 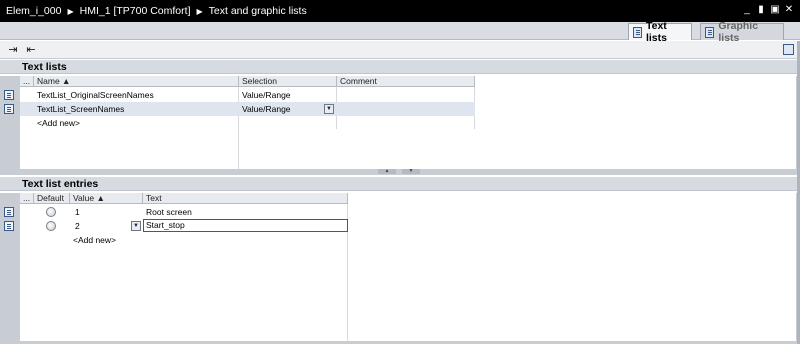 What do you see at coordinates (13, 50) in the screenshot?
I see `add-row-icon: ⇥` at bounding box center [13, 50].